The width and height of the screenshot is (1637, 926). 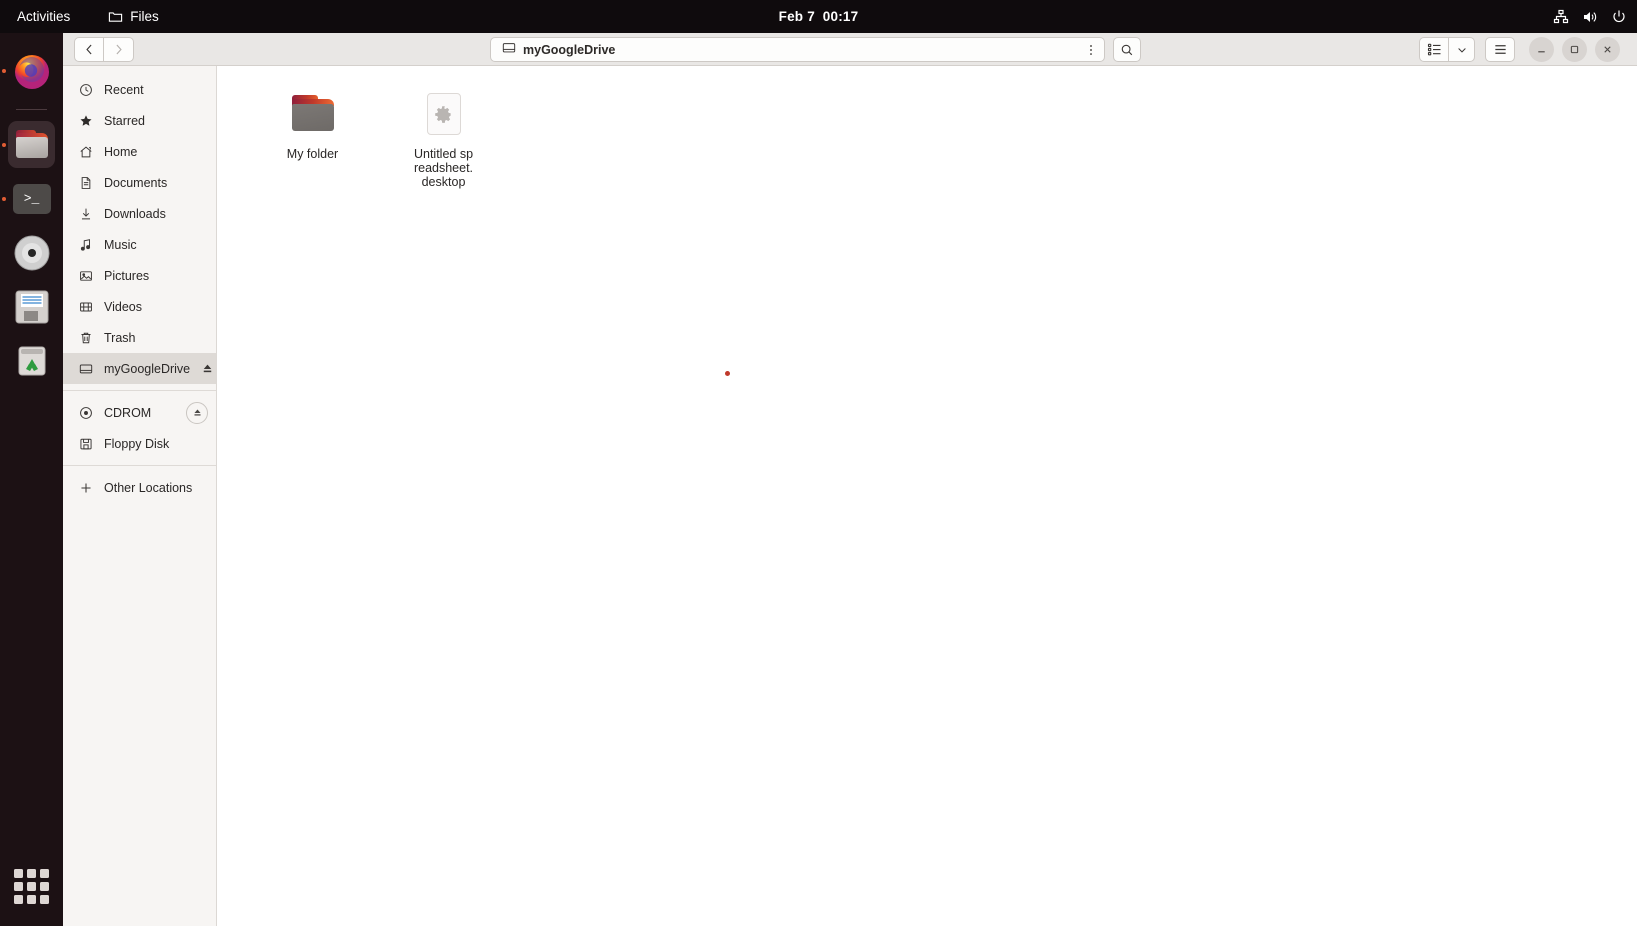 What do you see at coordinates (85, 244) in the screenshot?
I see `music-note-icon` at bounding box center [85, 244].